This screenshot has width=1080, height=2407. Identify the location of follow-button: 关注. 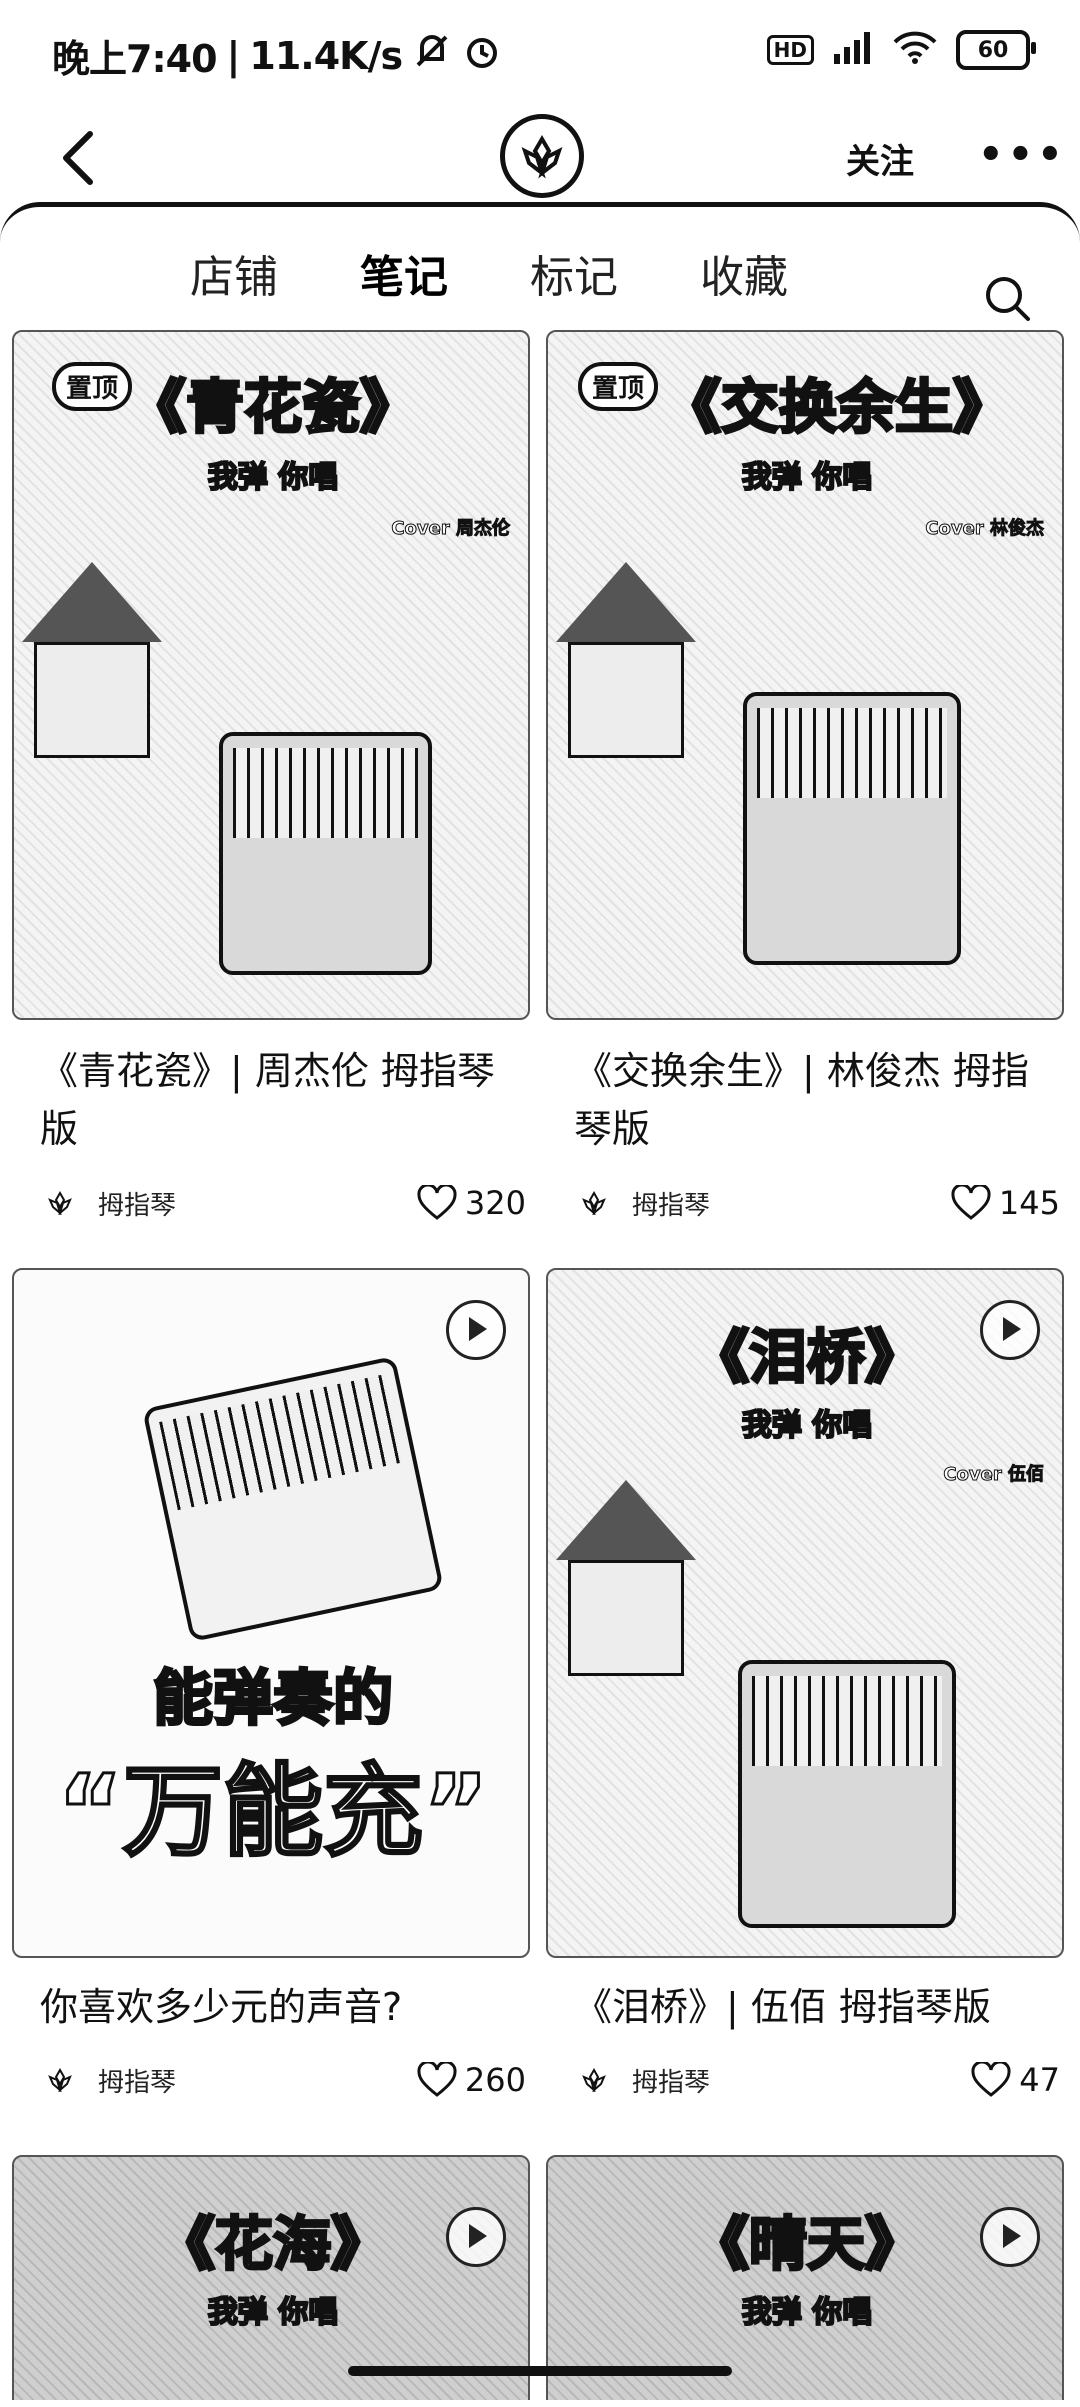
(880, 158).